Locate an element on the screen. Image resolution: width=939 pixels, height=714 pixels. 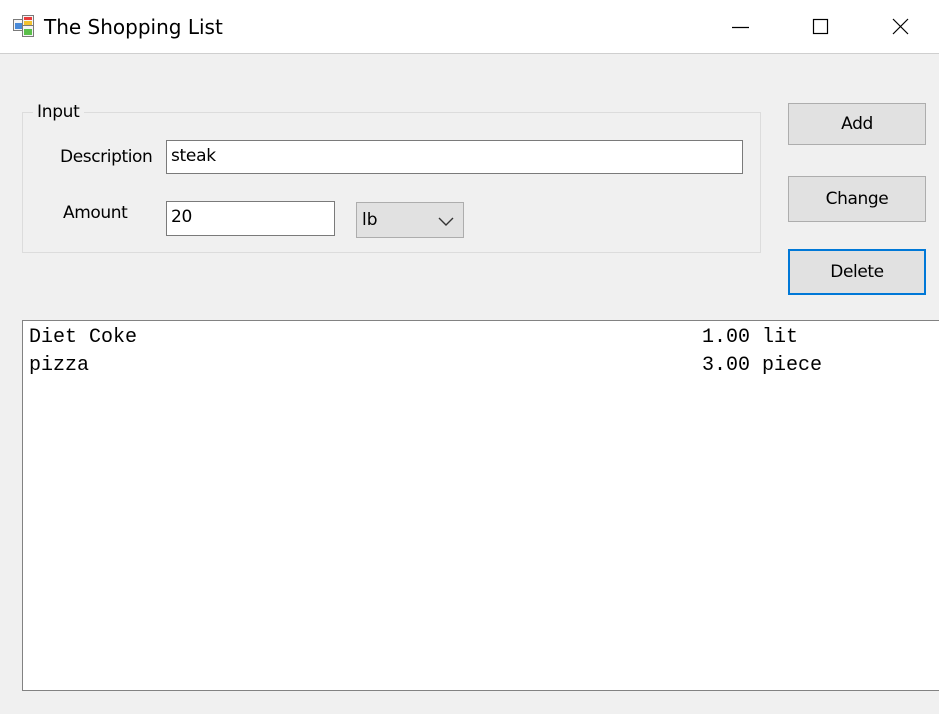
minimize-button is located at coordinates (740, 27).